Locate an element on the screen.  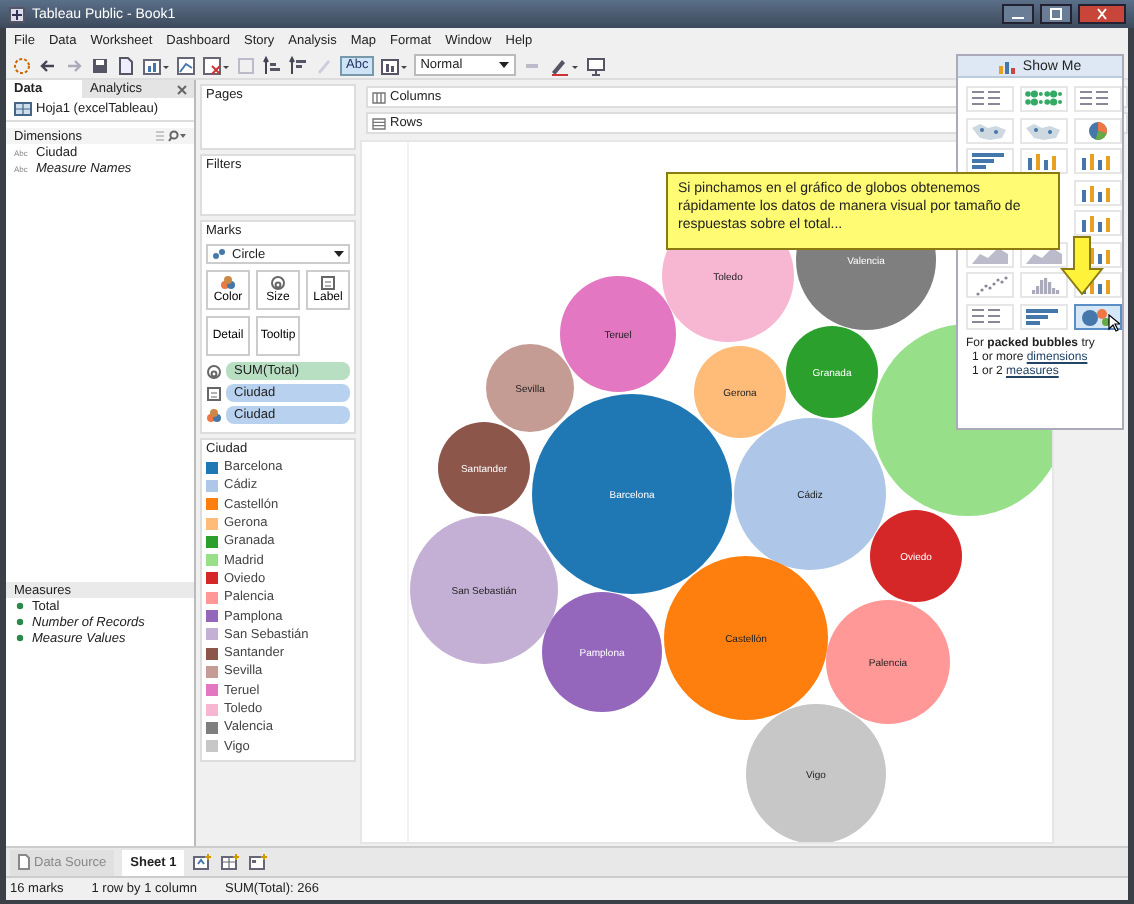
arrow-tooltip is located at coordinates (1082, 266).